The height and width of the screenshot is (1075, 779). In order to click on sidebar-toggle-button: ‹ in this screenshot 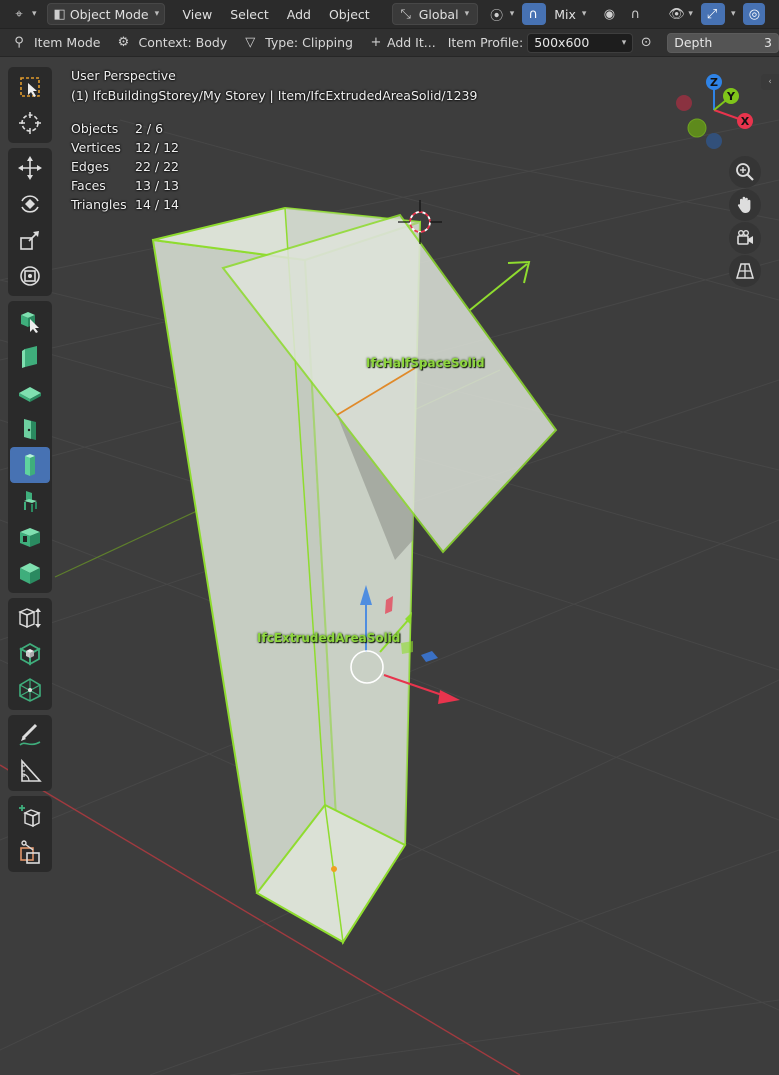, I will do `click(770, 82)`.